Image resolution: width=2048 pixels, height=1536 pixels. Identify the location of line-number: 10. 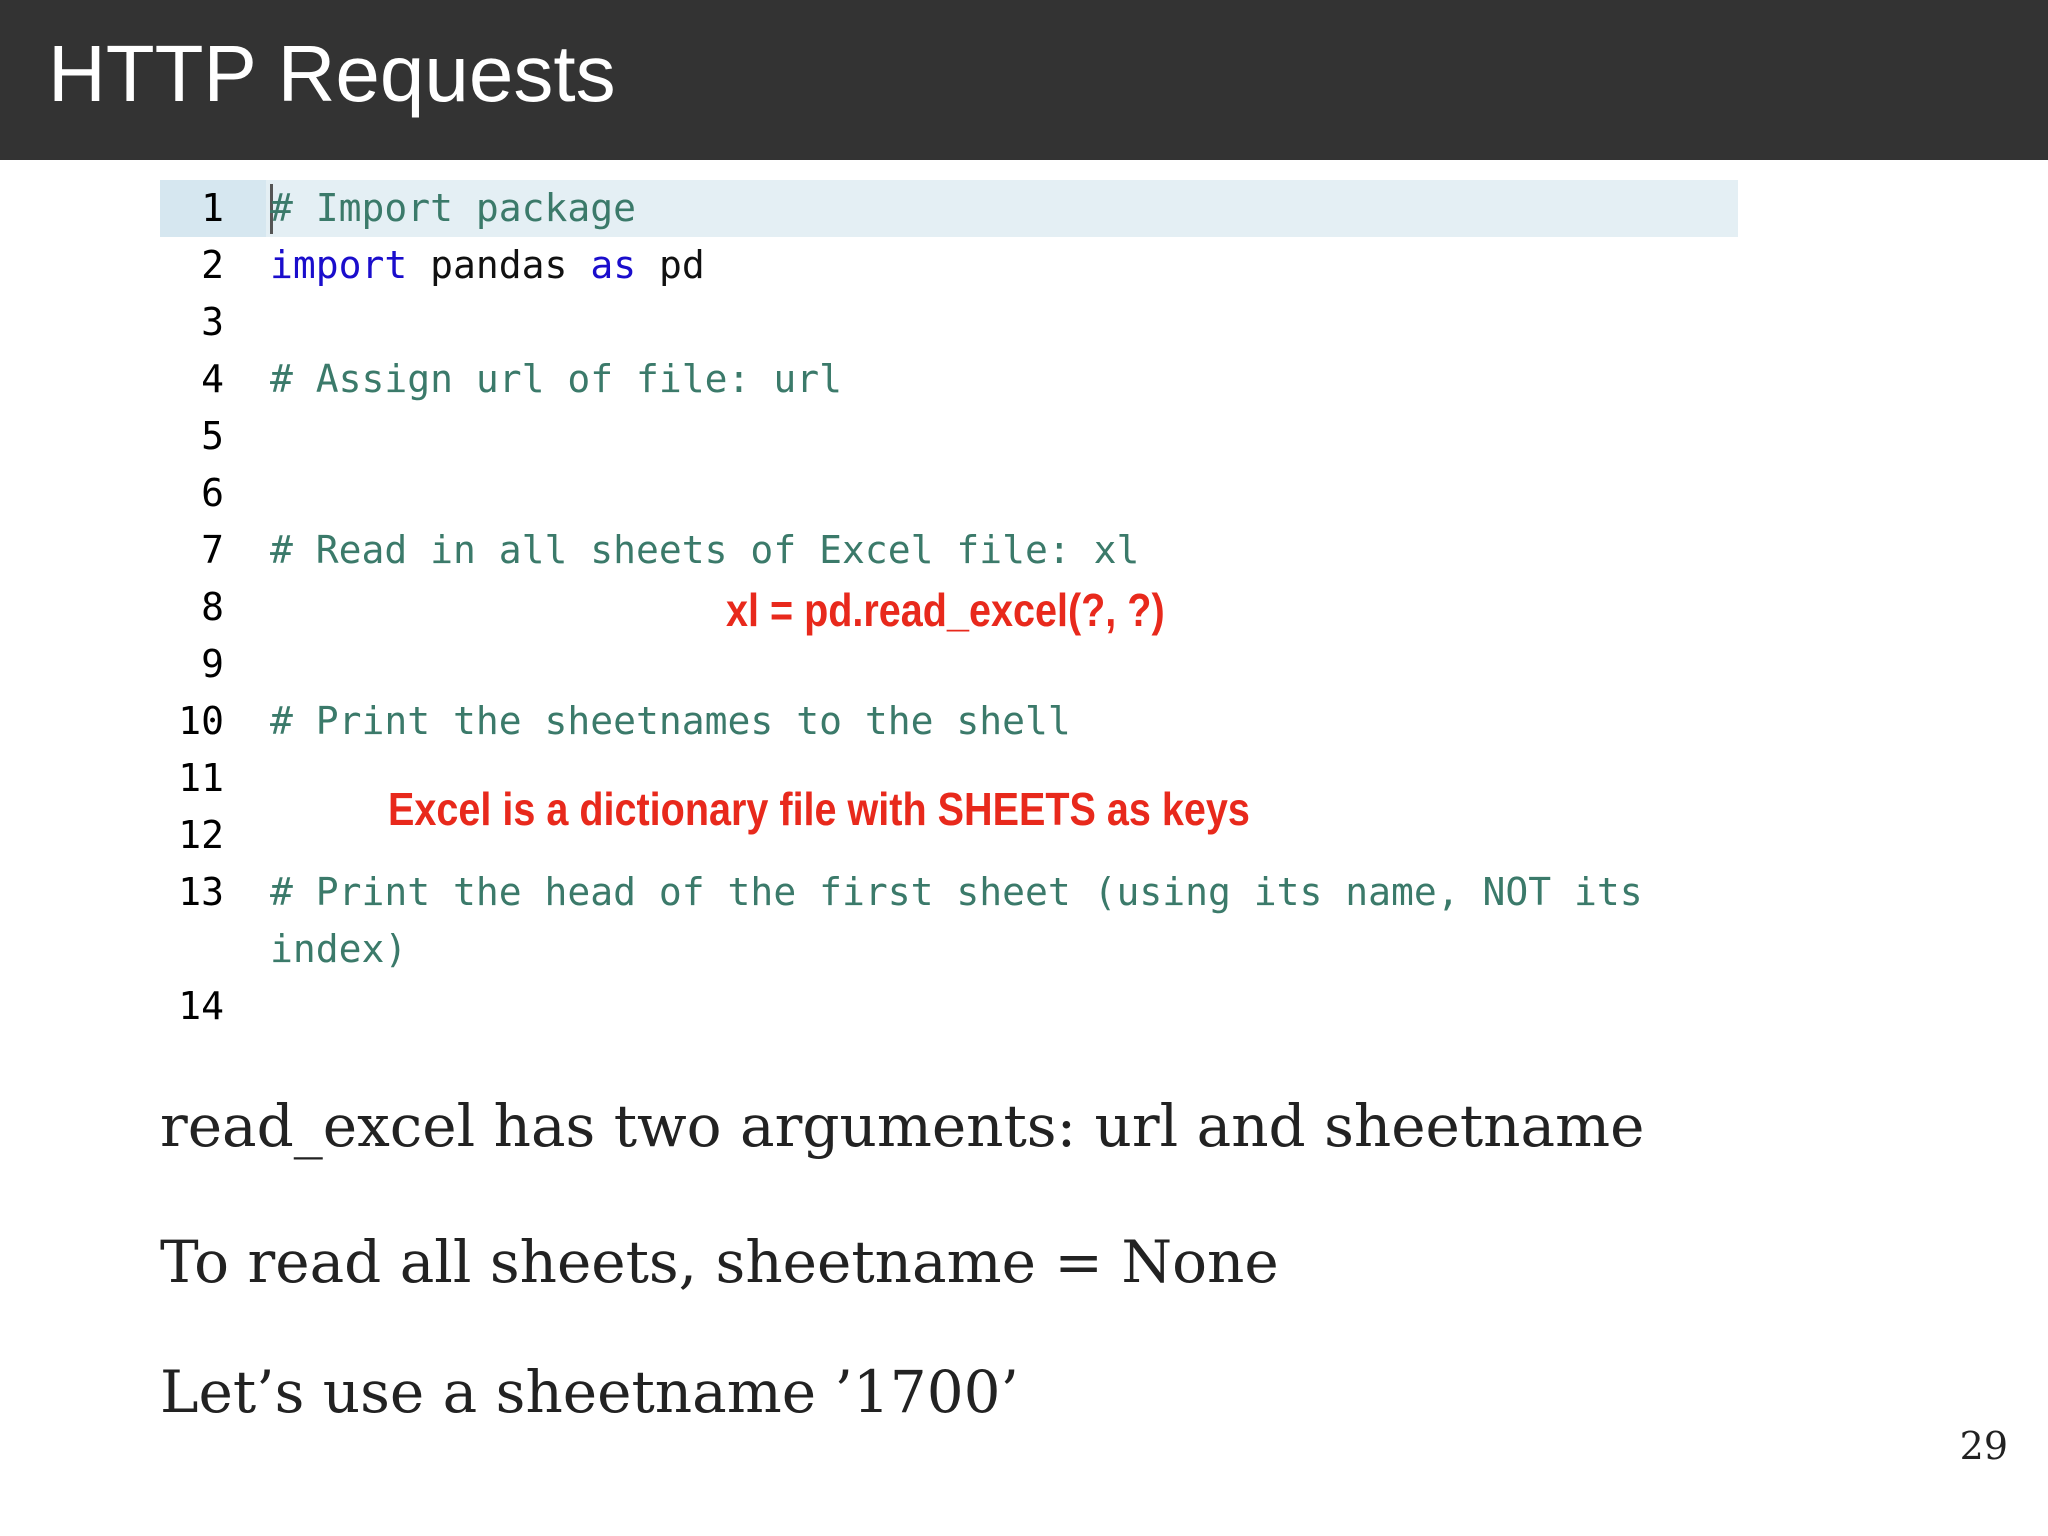
(201, 721).